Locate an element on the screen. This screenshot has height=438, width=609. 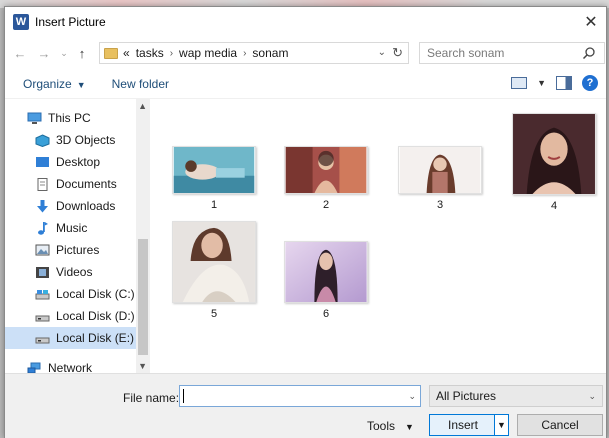
file-name: 3 is located at coordinates (440, 205).